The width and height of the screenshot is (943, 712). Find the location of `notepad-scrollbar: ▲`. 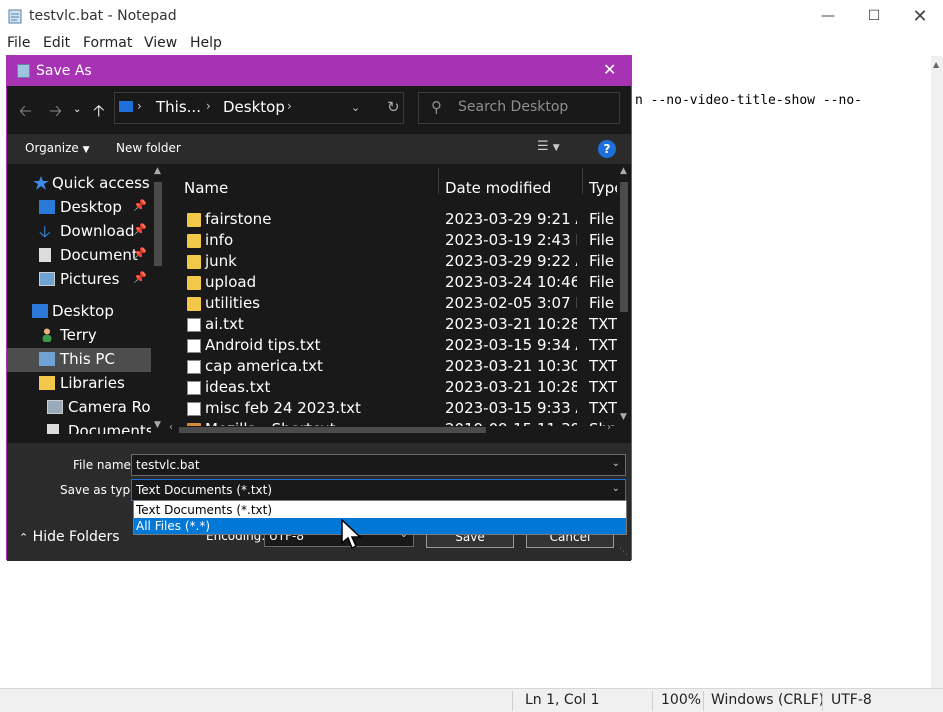

notepad-scrollbar: ▲ is located at coordinates (937, 372).